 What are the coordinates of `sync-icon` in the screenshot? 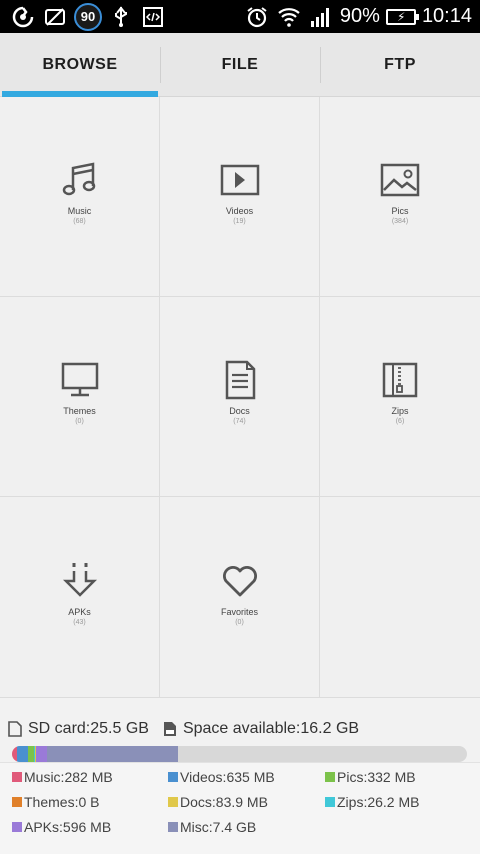 It's located at (23, 17).